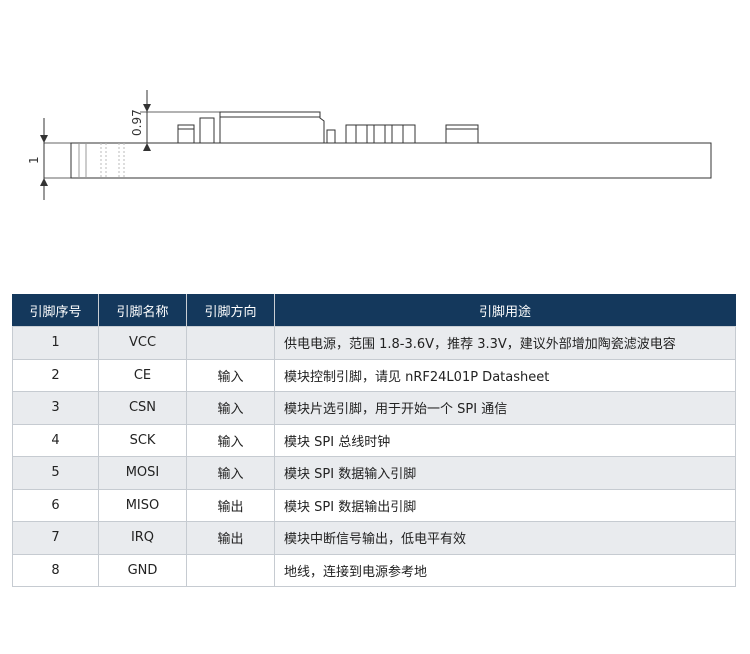 This screenshot has width=750, height=654. I want to click on table-row: 4 SCK 输入 模块 SPI 总线时钟, so click(374, 440).